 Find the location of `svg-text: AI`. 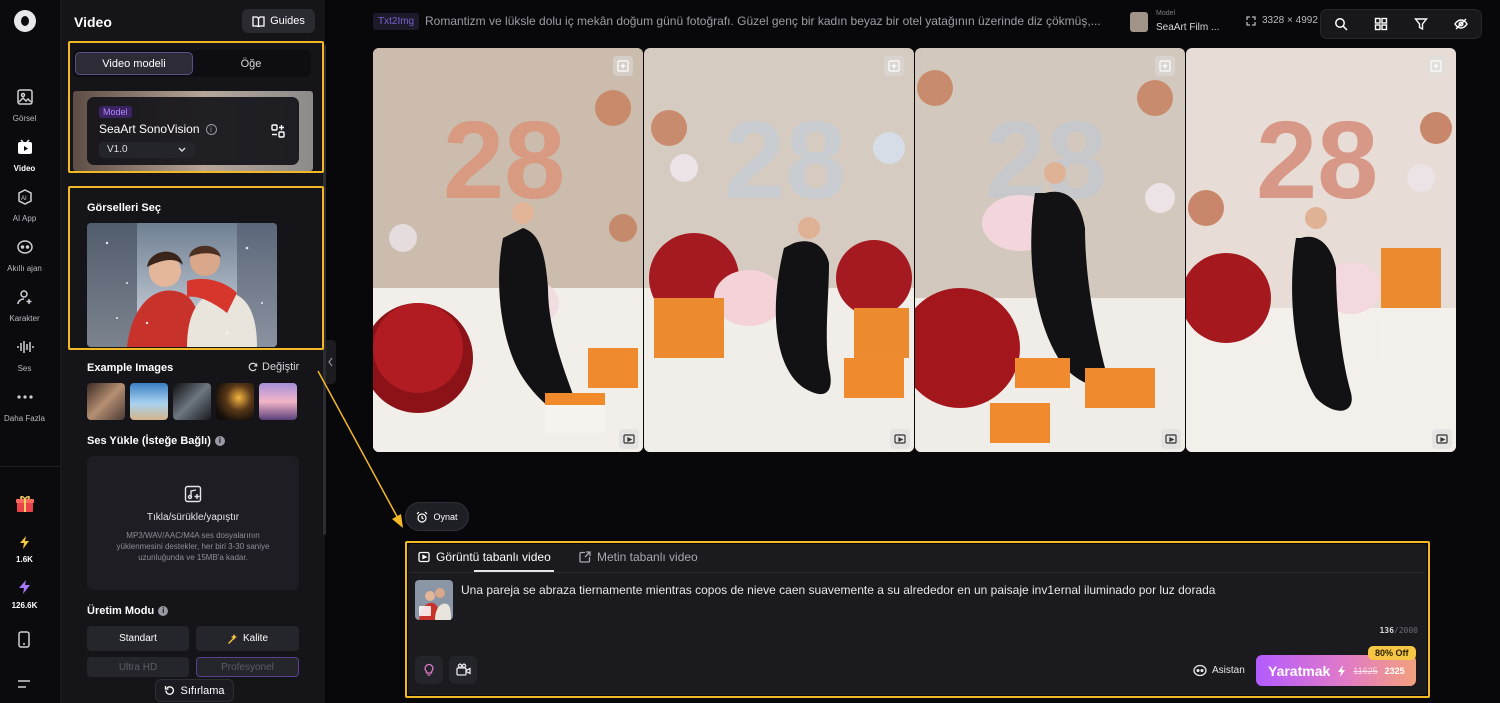

svg-text: AI is located at coordinates (24, 199).